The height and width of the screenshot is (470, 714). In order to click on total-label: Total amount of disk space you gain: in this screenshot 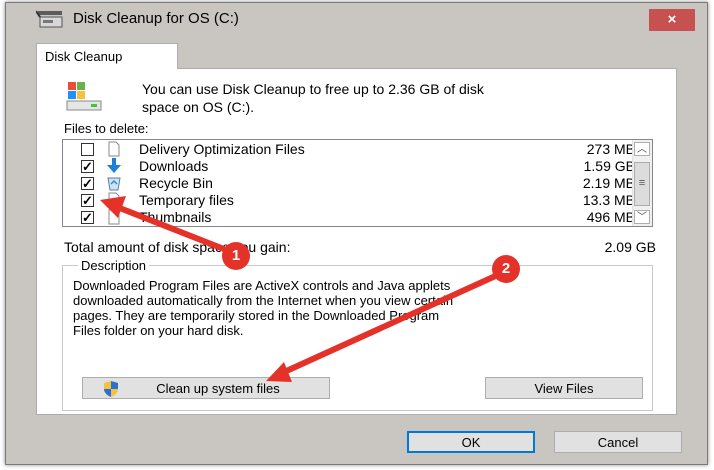, I will do `click(177, 247)`.